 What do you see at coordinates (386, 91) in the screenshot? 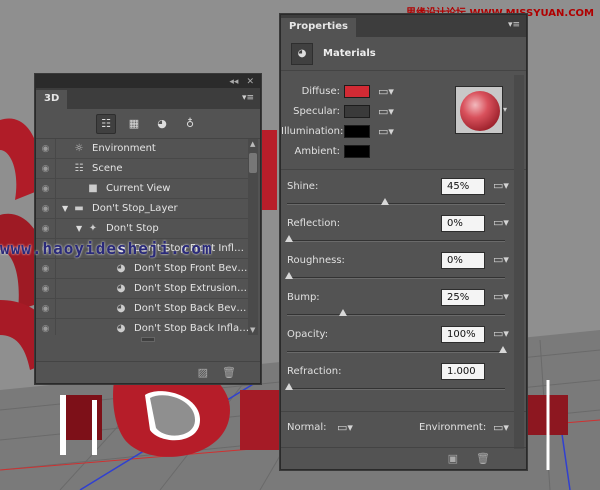
I see `diffuse-folder-icon: ▭▾` at bounding box center [386, 91].